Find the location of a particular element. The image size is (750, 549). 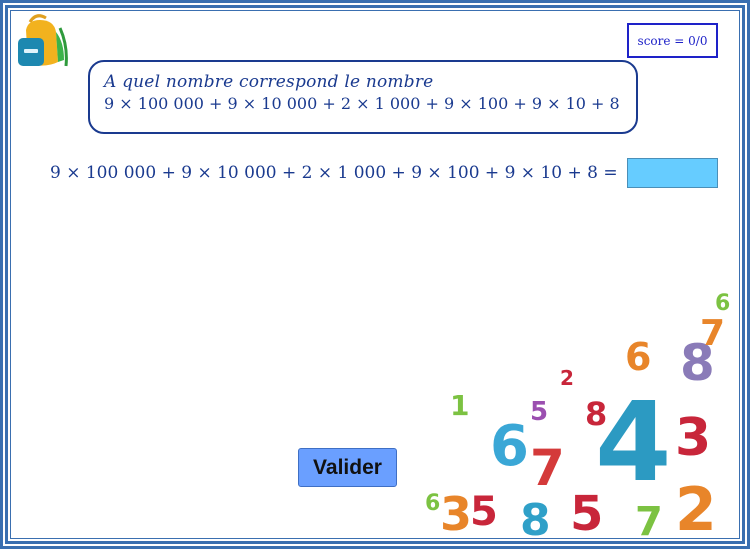

backpack-icon is located at coordinates (43, 40).